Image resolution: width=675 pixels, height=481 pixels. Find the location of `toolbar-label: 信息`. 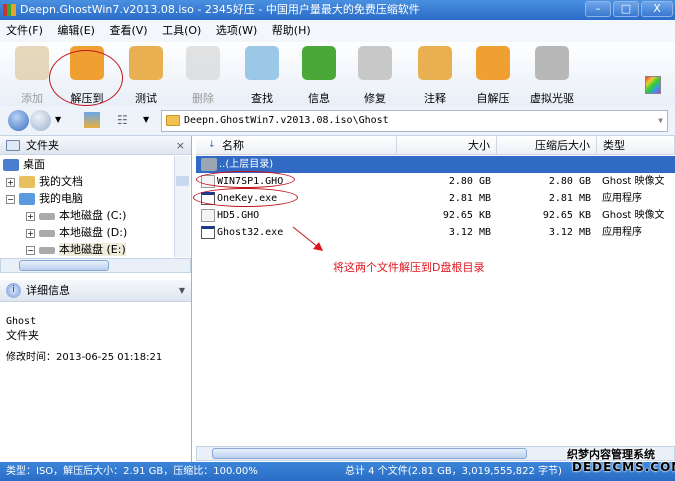

toolbar-label: 信息 is located at coordinates (319, 98).